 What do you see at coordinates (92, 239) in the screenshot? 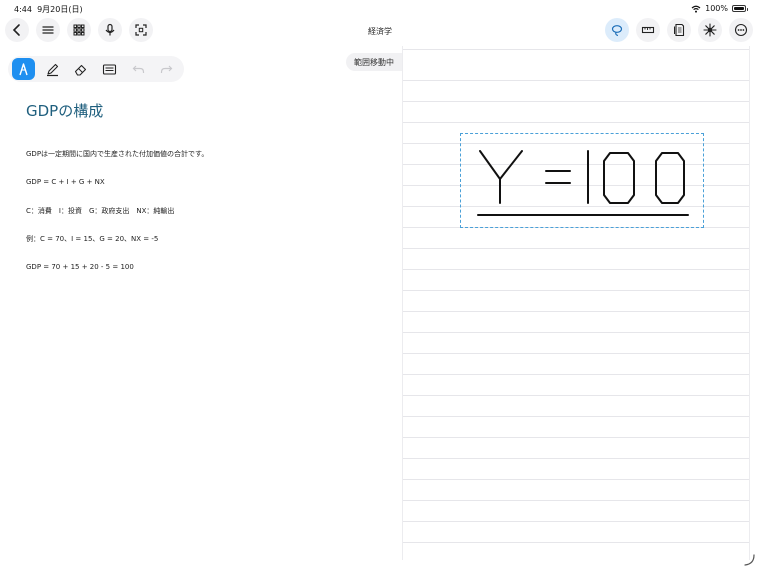
I see `note-line: 例：C = 70、I = 15、G = 20、NX = -5` at bounding box center [92, 239].